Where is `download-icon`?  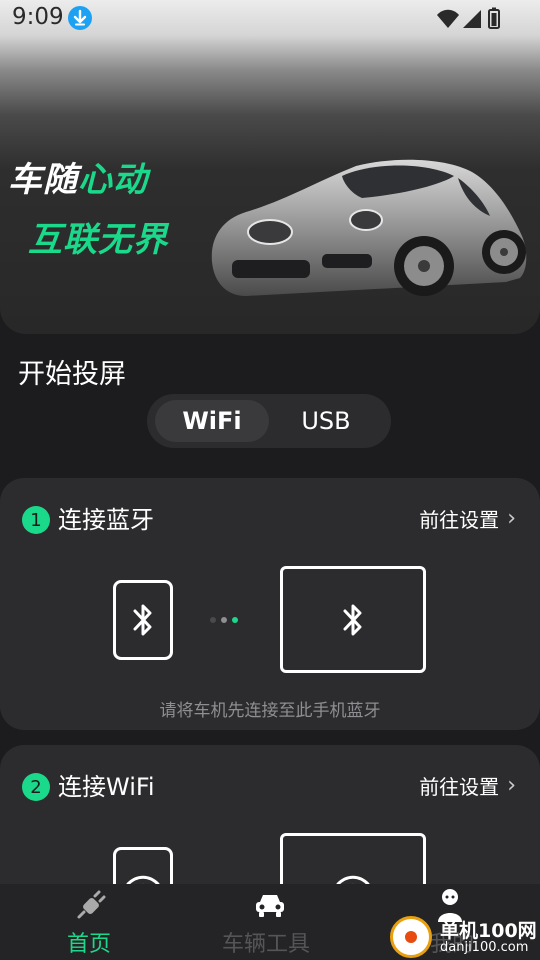 download-icon is located at coordinates (80, 18).